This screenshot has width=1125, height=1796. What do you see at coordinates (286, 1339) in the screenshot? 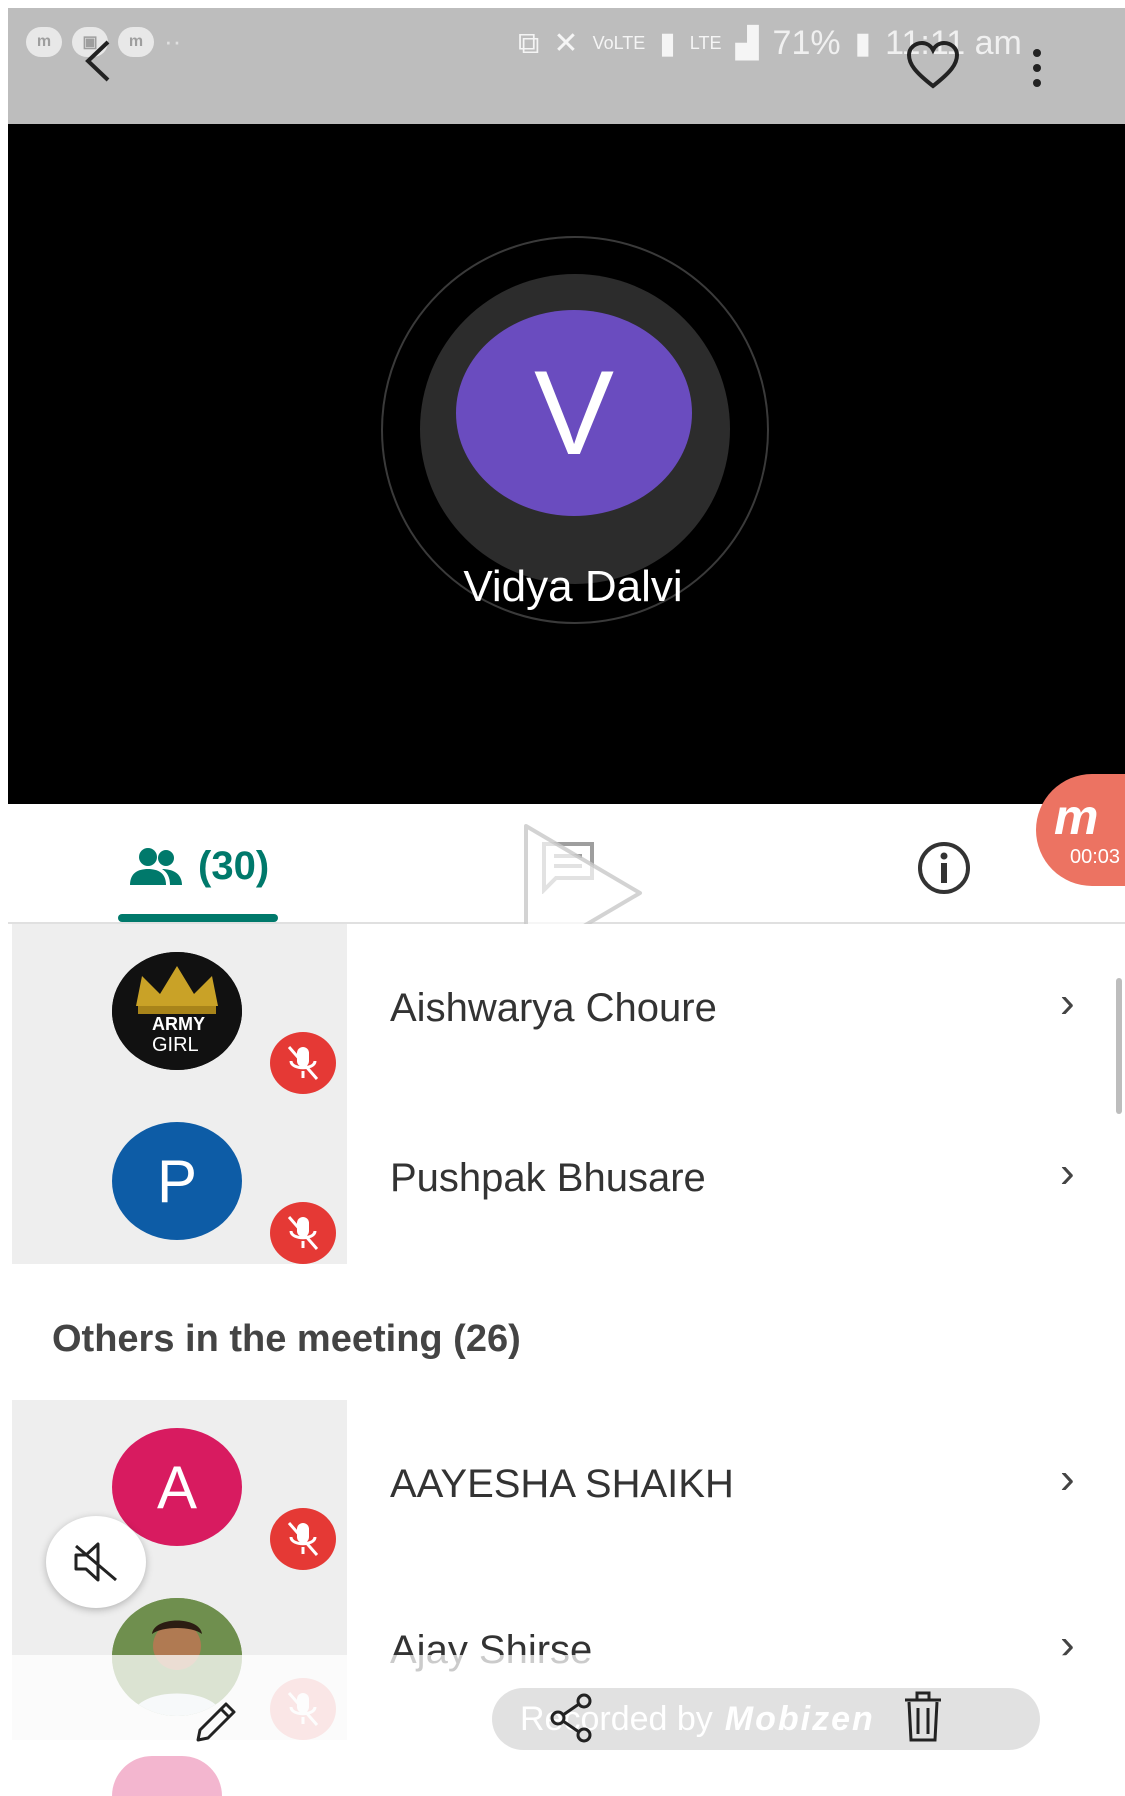
I see `others-section-title: Others in the meeting (26)` at bounding box center [286, 1339].